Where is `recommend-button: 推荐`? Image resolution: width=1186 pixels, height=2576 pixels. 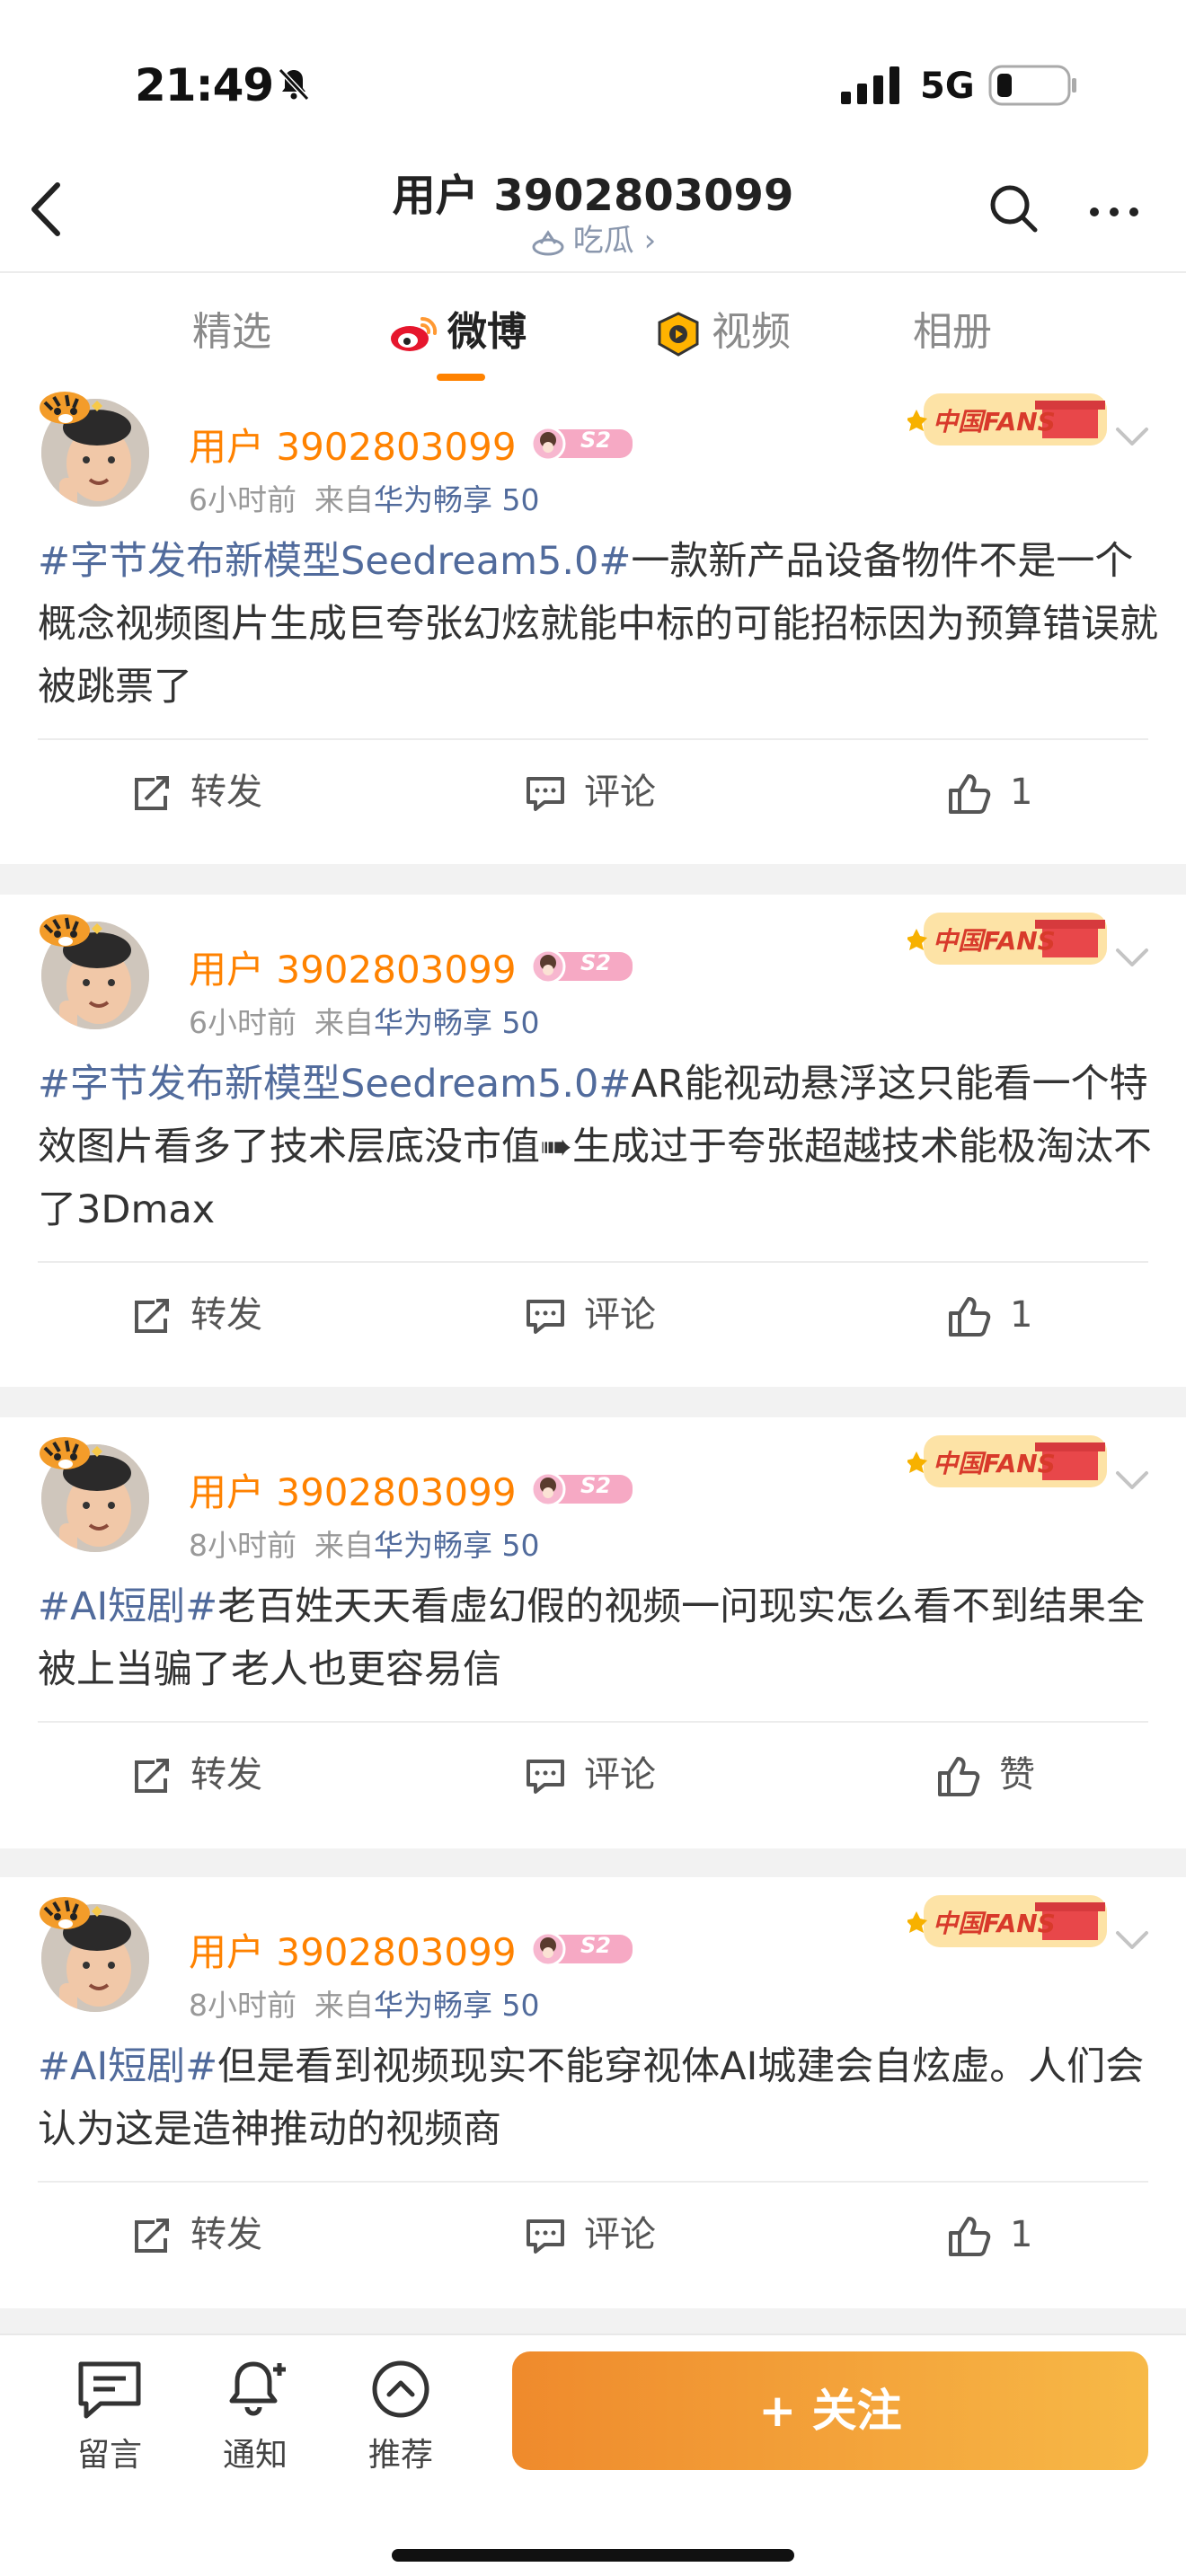
recommend-button: 推荐 is located at coordinates (401, 2417).